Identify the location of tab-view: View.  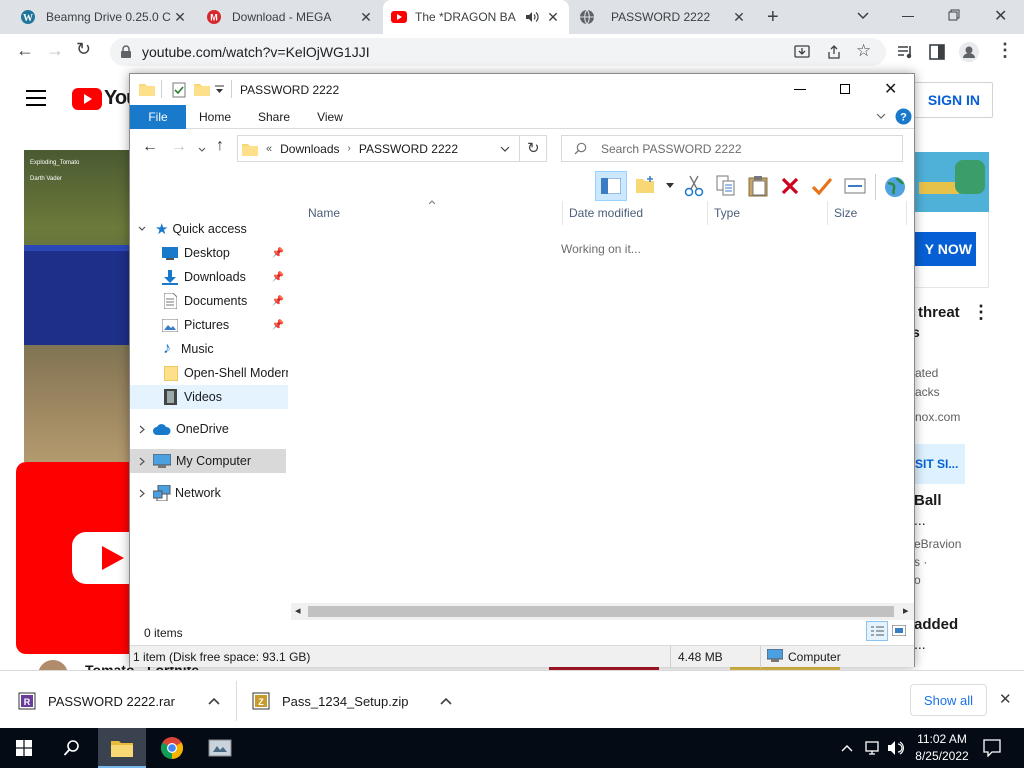
(330, 117).